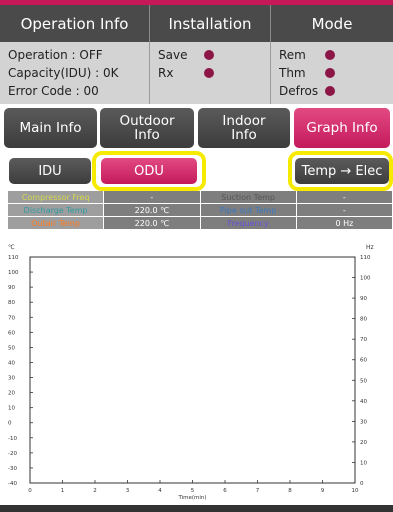  I want to click on left-y-tick-label: 10, so click(11, 409).